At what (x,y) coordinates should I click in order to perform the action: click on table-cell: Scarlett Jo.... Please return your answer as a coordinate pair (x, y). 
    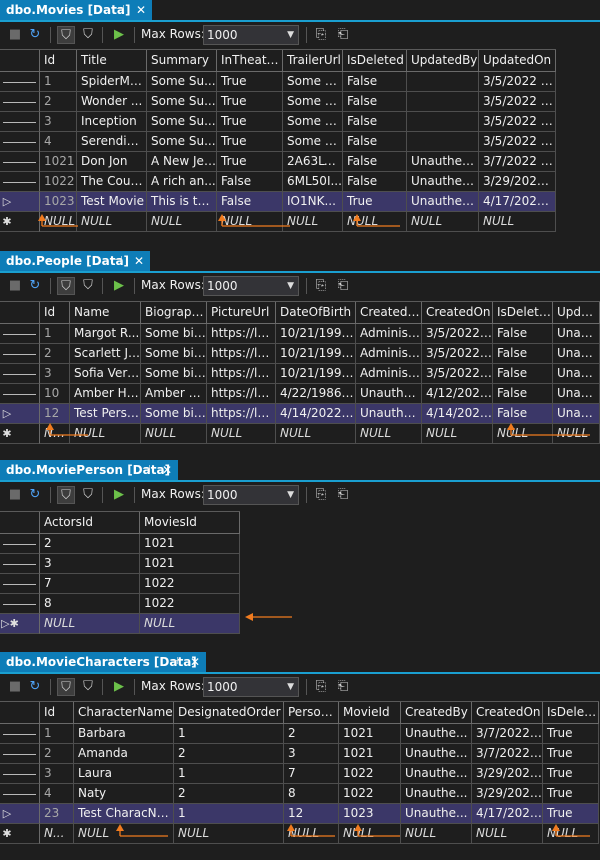
    Looking at the image, I should click on (105, 354).